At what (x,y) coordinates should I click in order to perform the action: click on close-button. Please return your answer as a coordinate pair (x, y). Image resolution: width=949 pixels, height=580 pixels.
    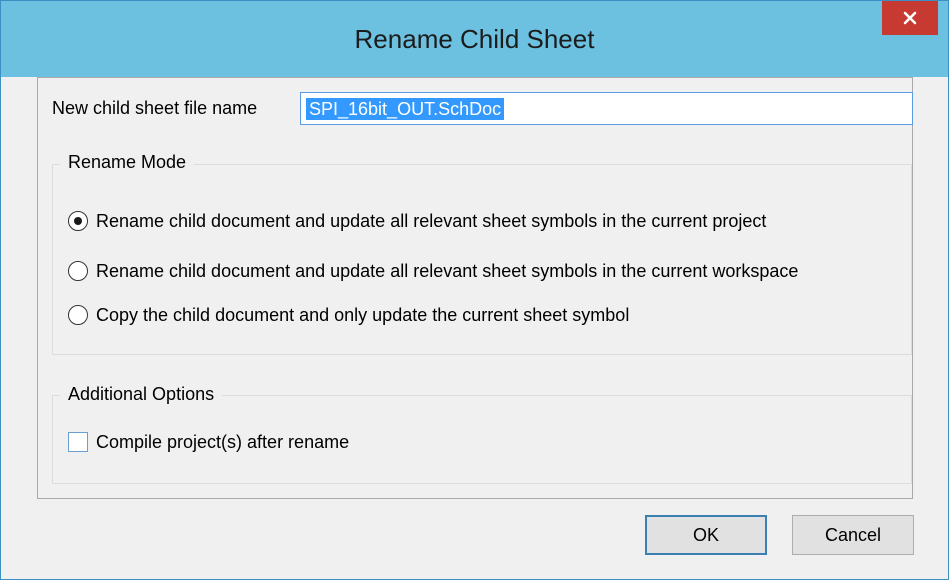
    Looking at the image, I should click on (910, 18).